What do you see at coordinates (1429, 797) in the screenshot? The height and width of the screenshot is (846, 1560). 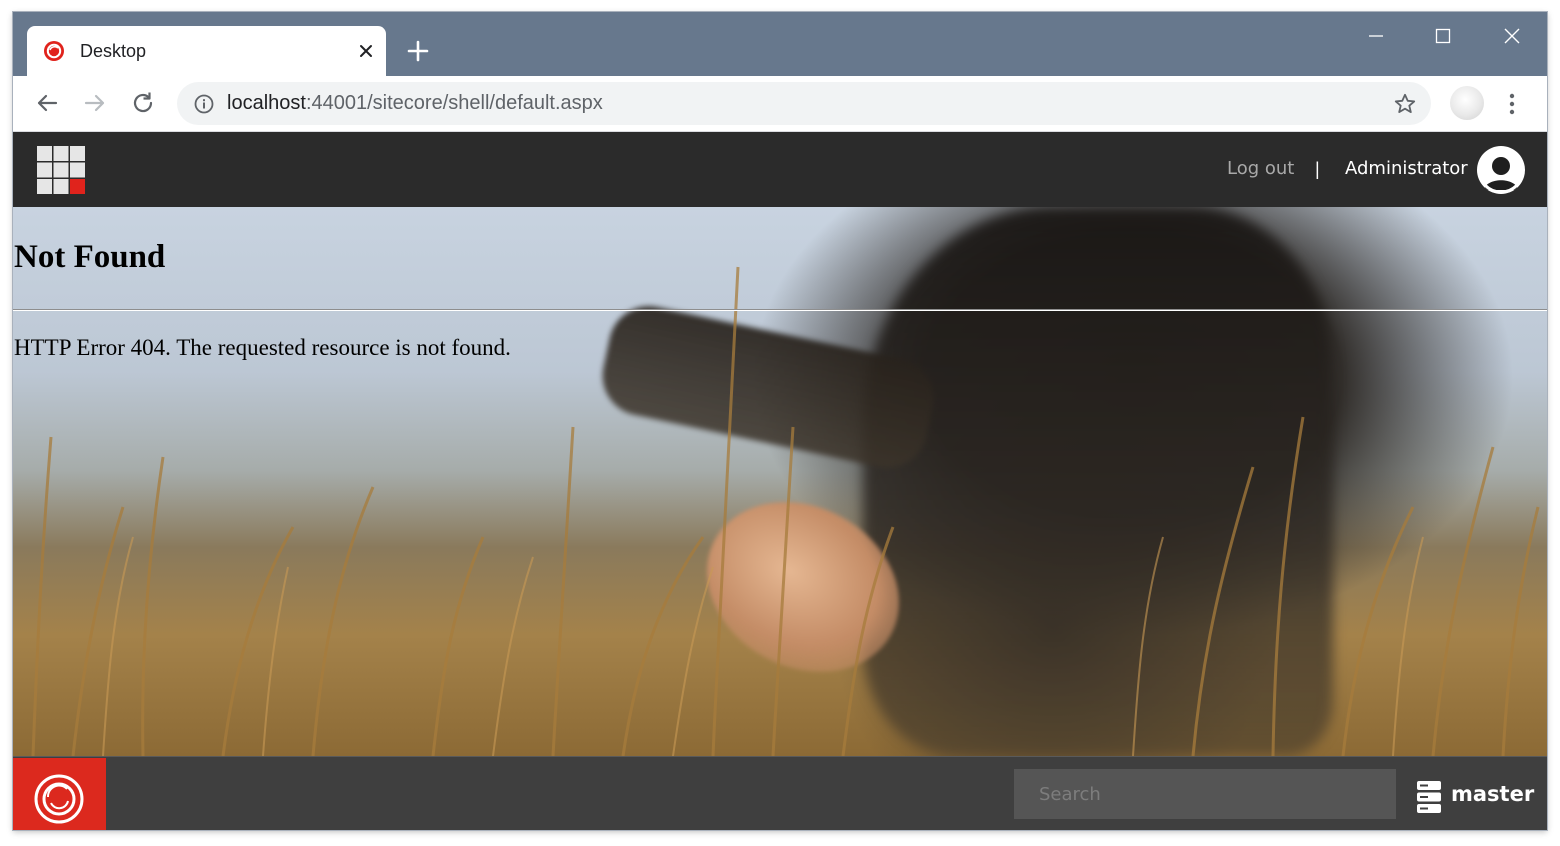 I see `database-icon` at bounding box center [1429, 797].